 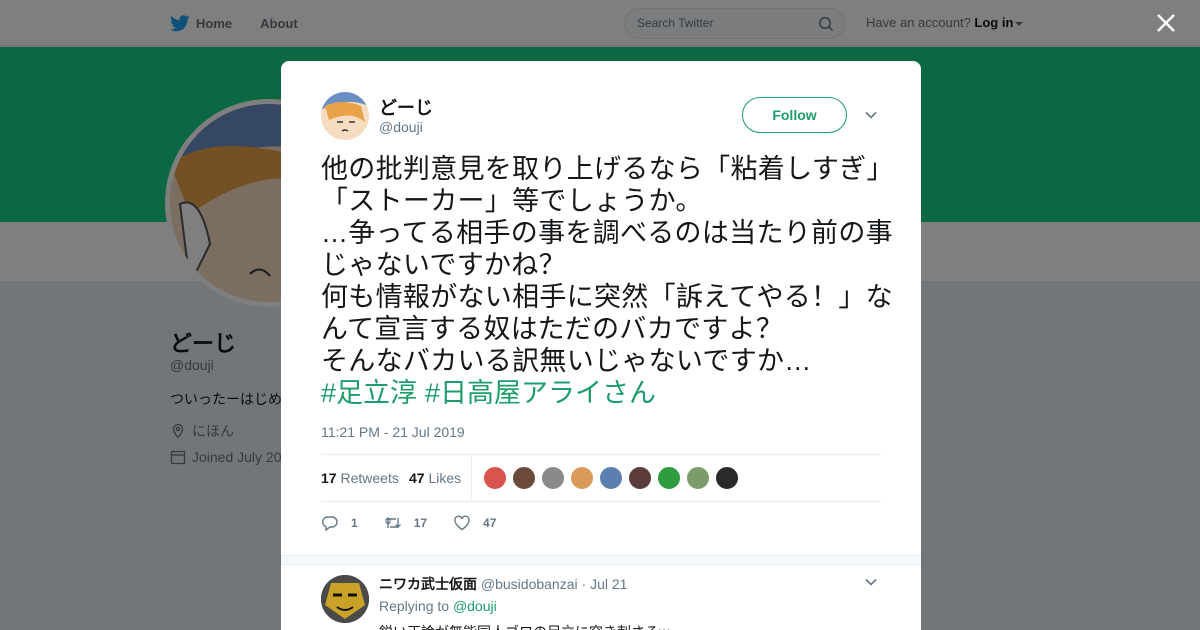 I want to click on replying-to: Replying to @douji, so click(x=438, y=606).